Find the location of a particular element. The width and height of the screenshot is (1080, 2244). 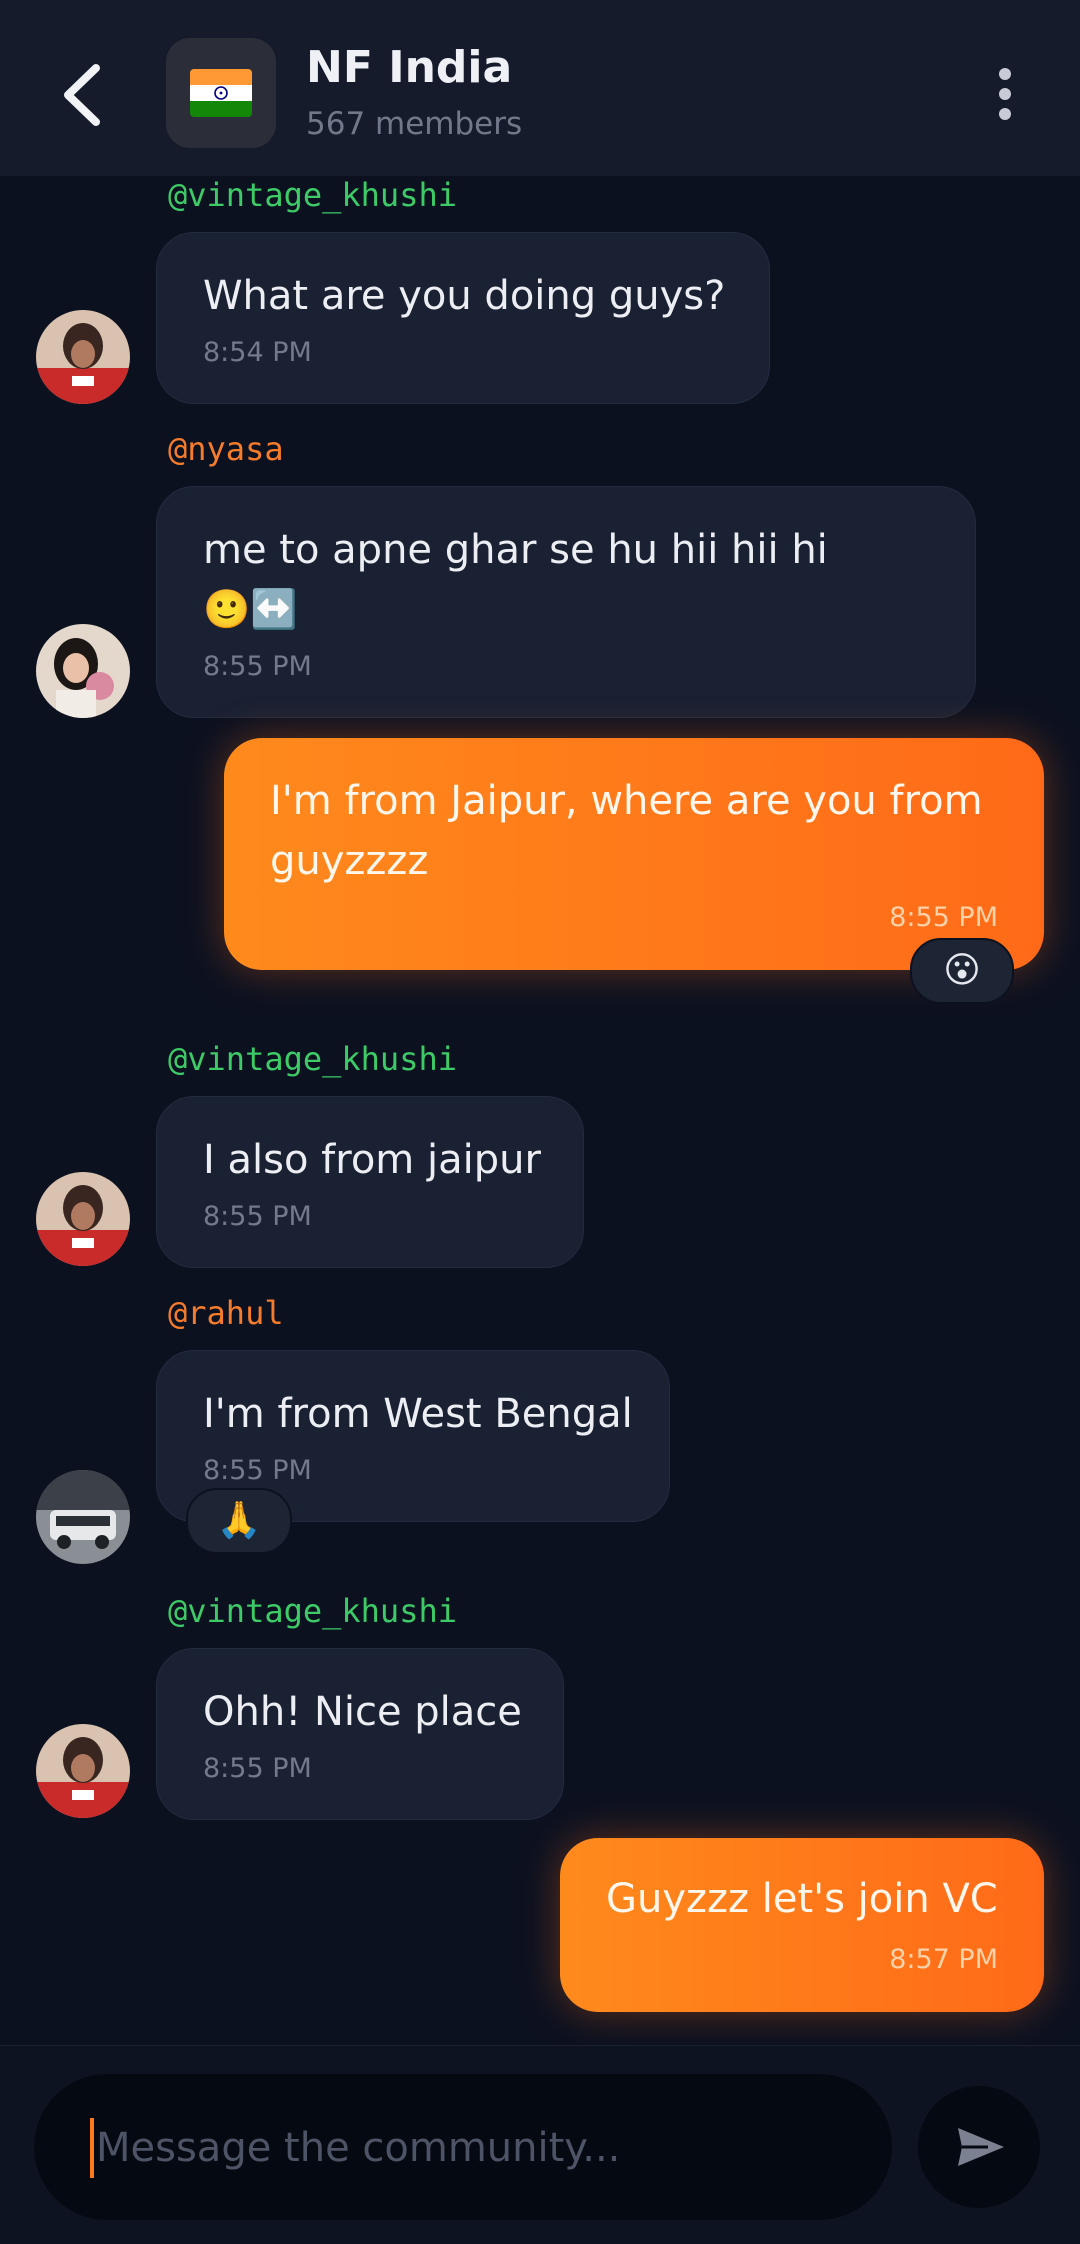

message-text: me to apne ghar se hu hii hii hi is located at coordinates (515, 550).